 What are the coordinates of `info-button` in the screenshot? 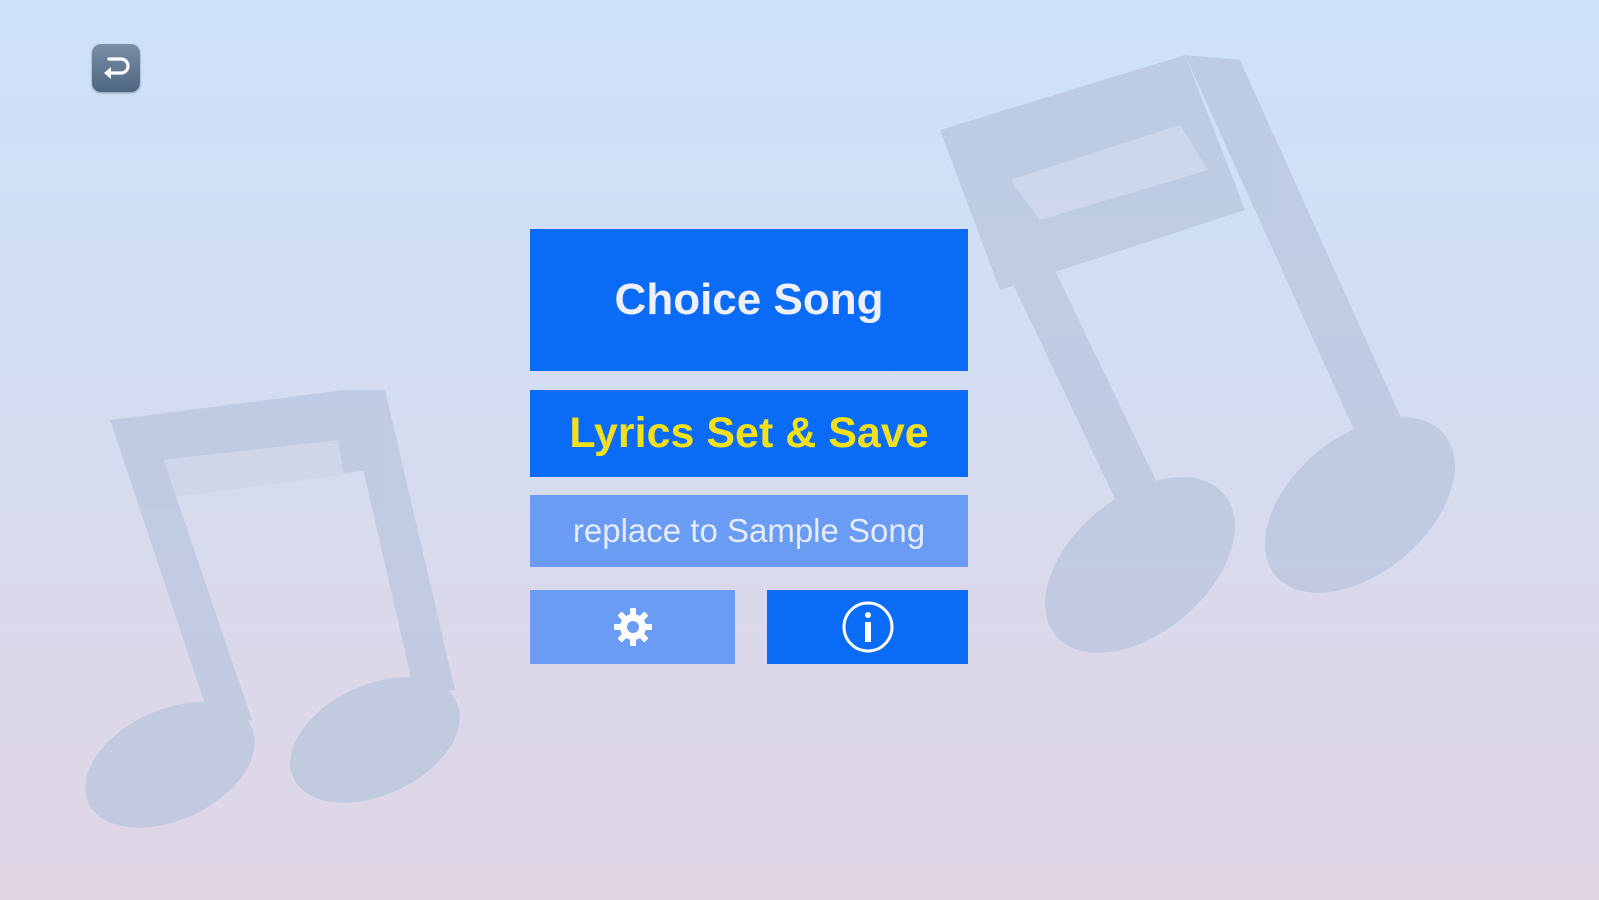 It's located at (867, 627).